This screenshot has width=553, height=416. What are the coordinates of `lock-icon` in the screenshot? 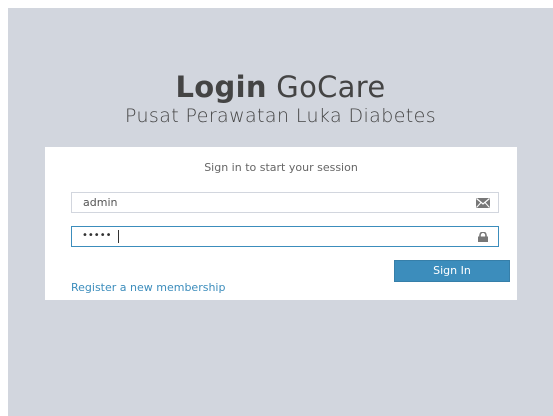 It's located at (483, 237).